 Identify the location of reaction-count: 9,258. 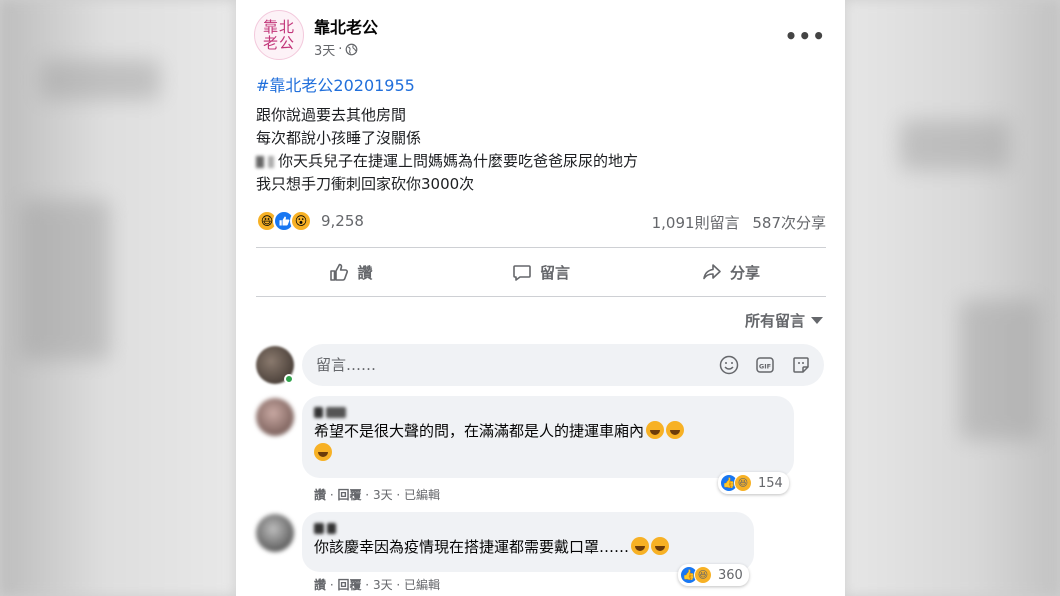
(342, 221).